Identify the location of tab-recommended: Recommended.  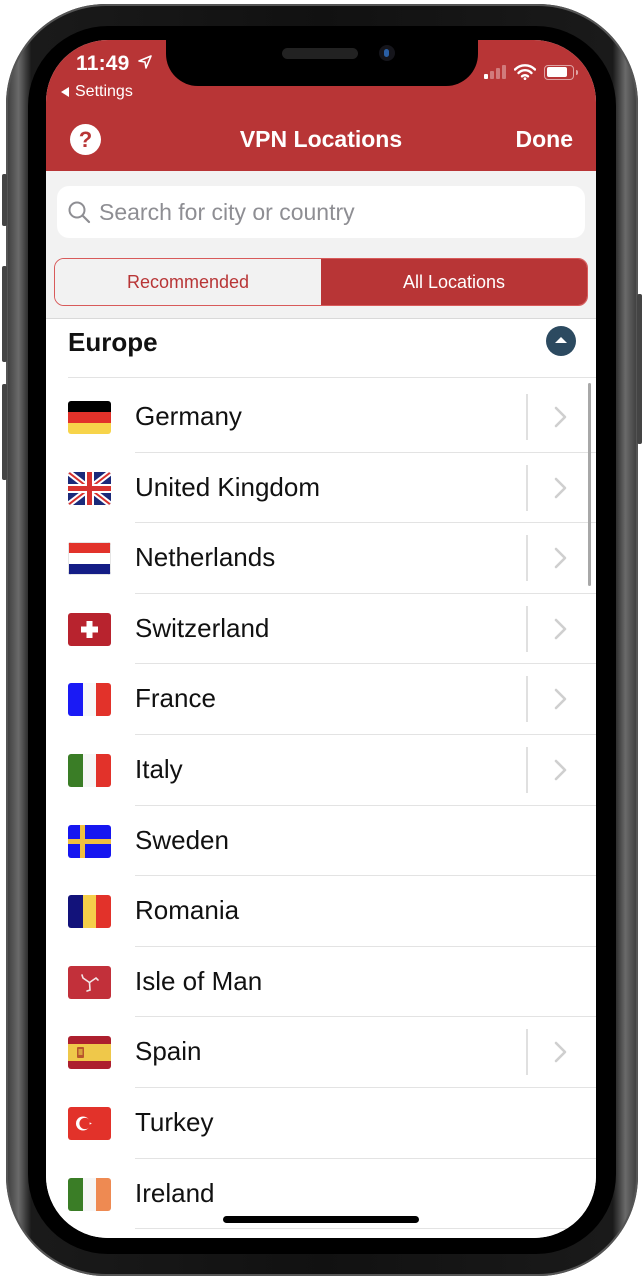
(188, 282).